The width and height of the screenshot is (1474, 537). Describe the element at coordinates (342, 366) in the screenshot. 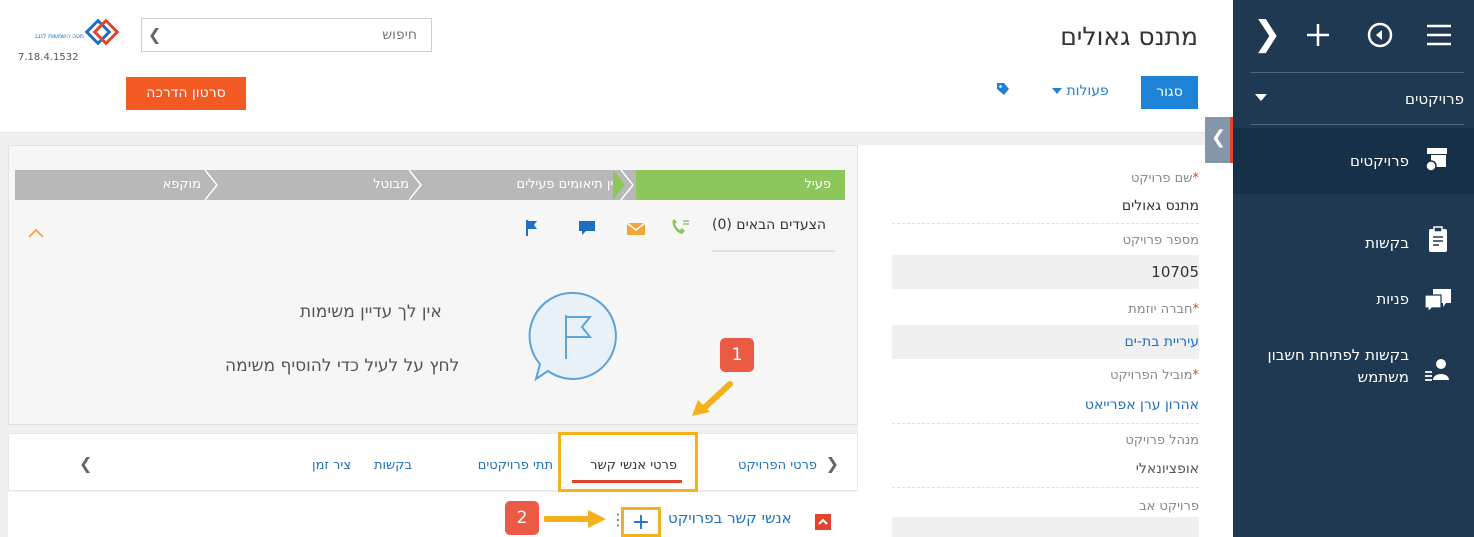

I see `empty-tasks-hint: לחץ על לעיל כדי להוסיף משימה` at that location.